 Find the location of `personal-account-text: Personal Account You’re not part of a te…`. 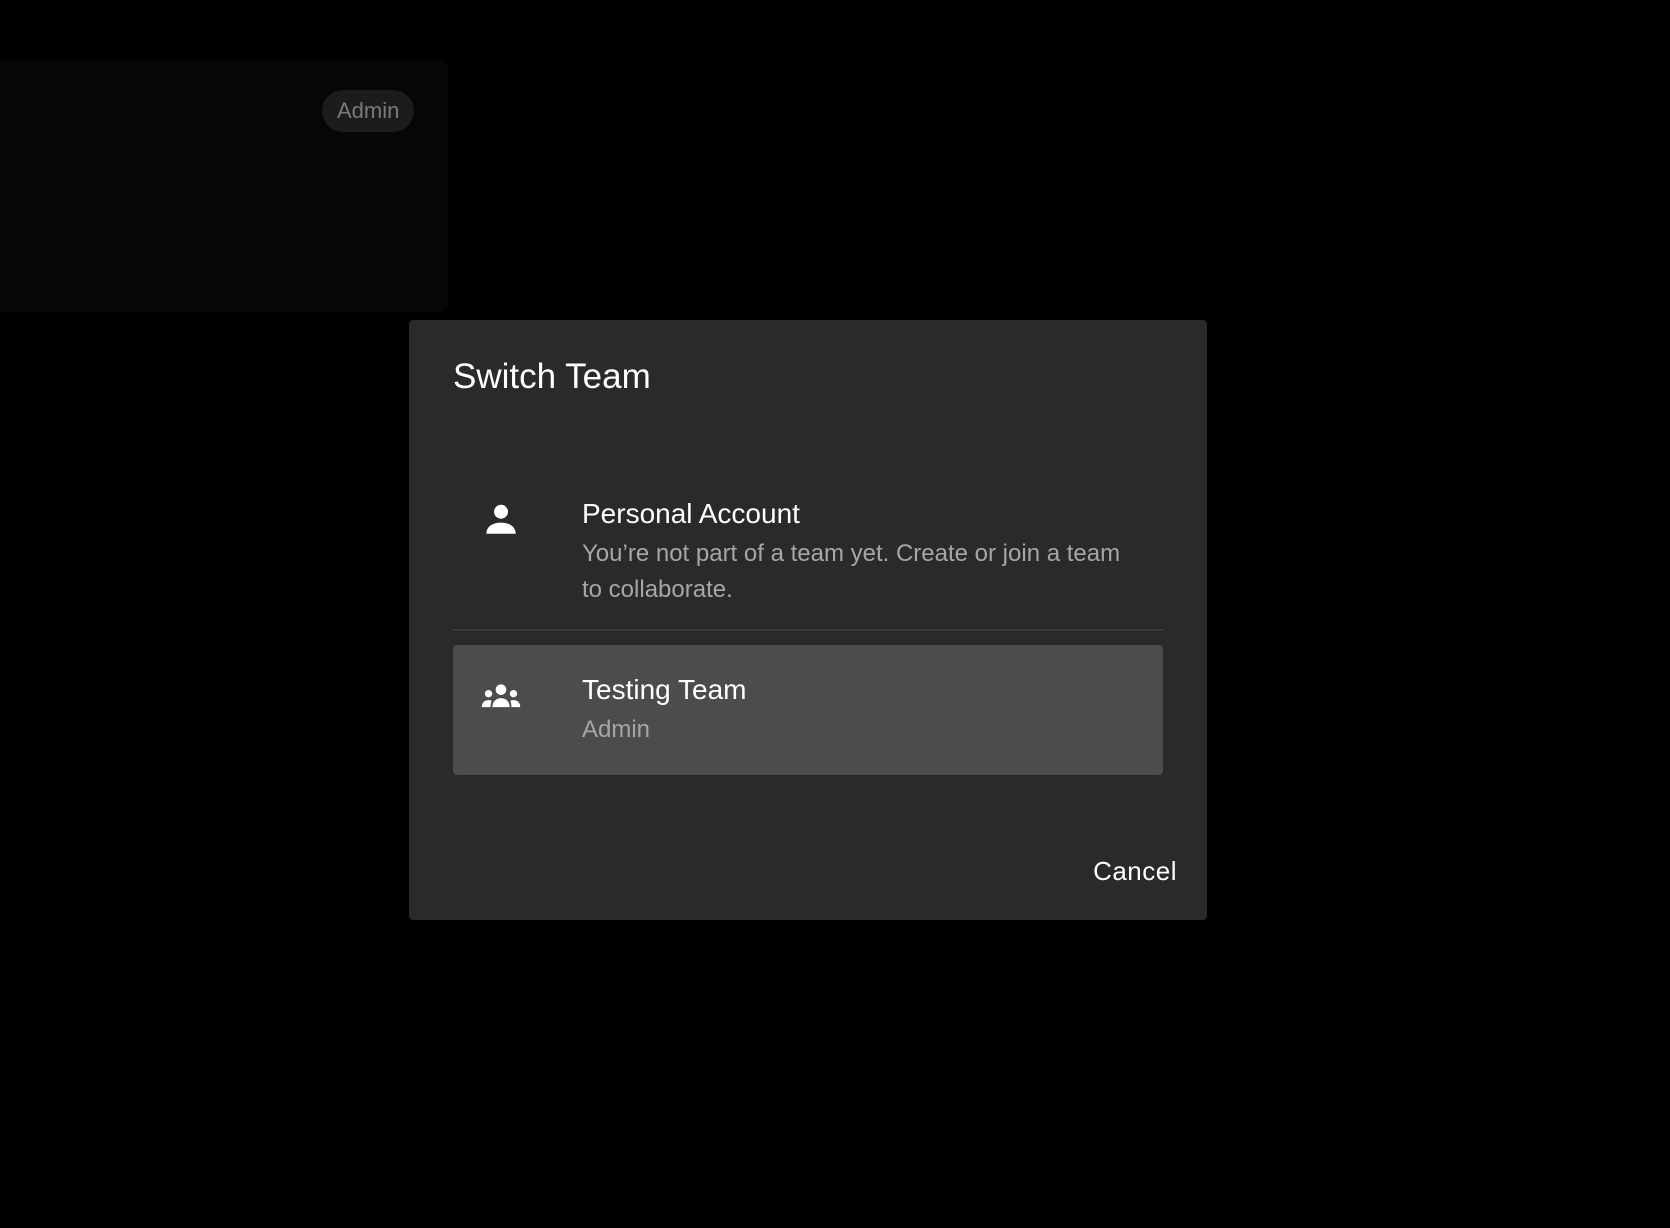

personal-account-text: Personal Account You’re not part of a te… is located at coordinates (852, 552).